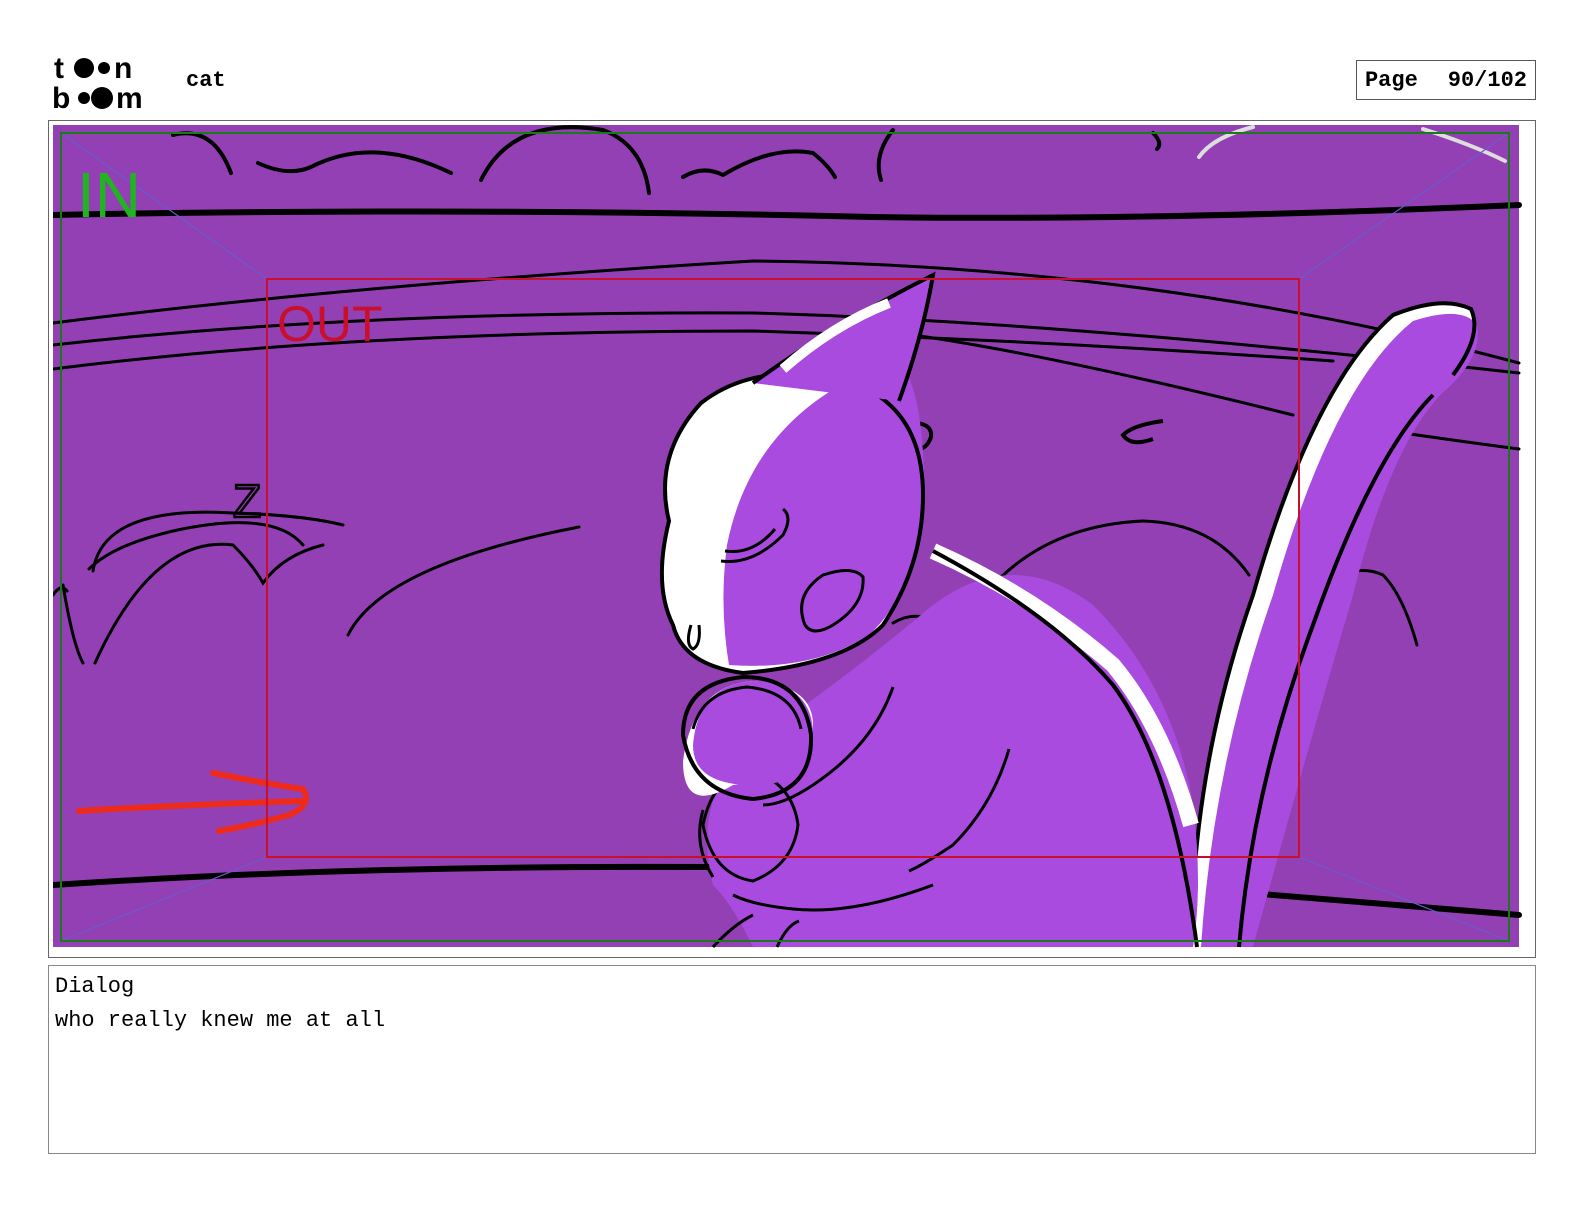  Describe the element at coordinates (123, 68) in the screenshot. I see `svg-text: n` at that location.